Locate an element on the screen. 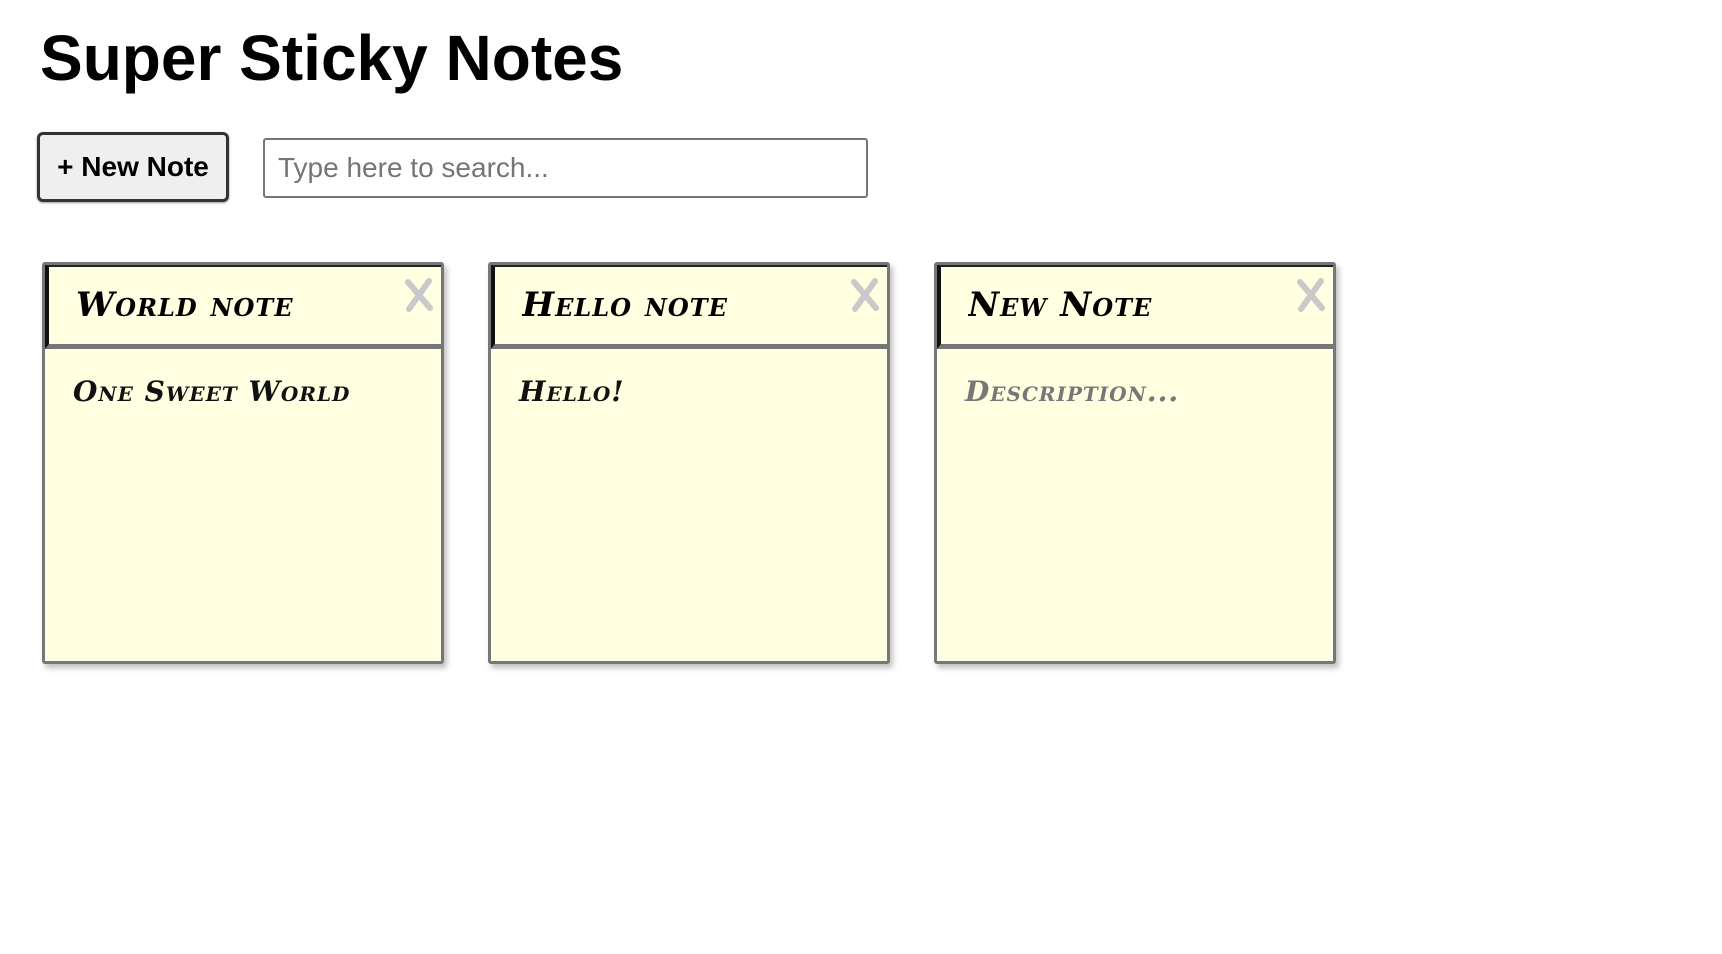 This screenshot has height=954, width=1722. note-header: New Note is located at coordinates (1135, 307).